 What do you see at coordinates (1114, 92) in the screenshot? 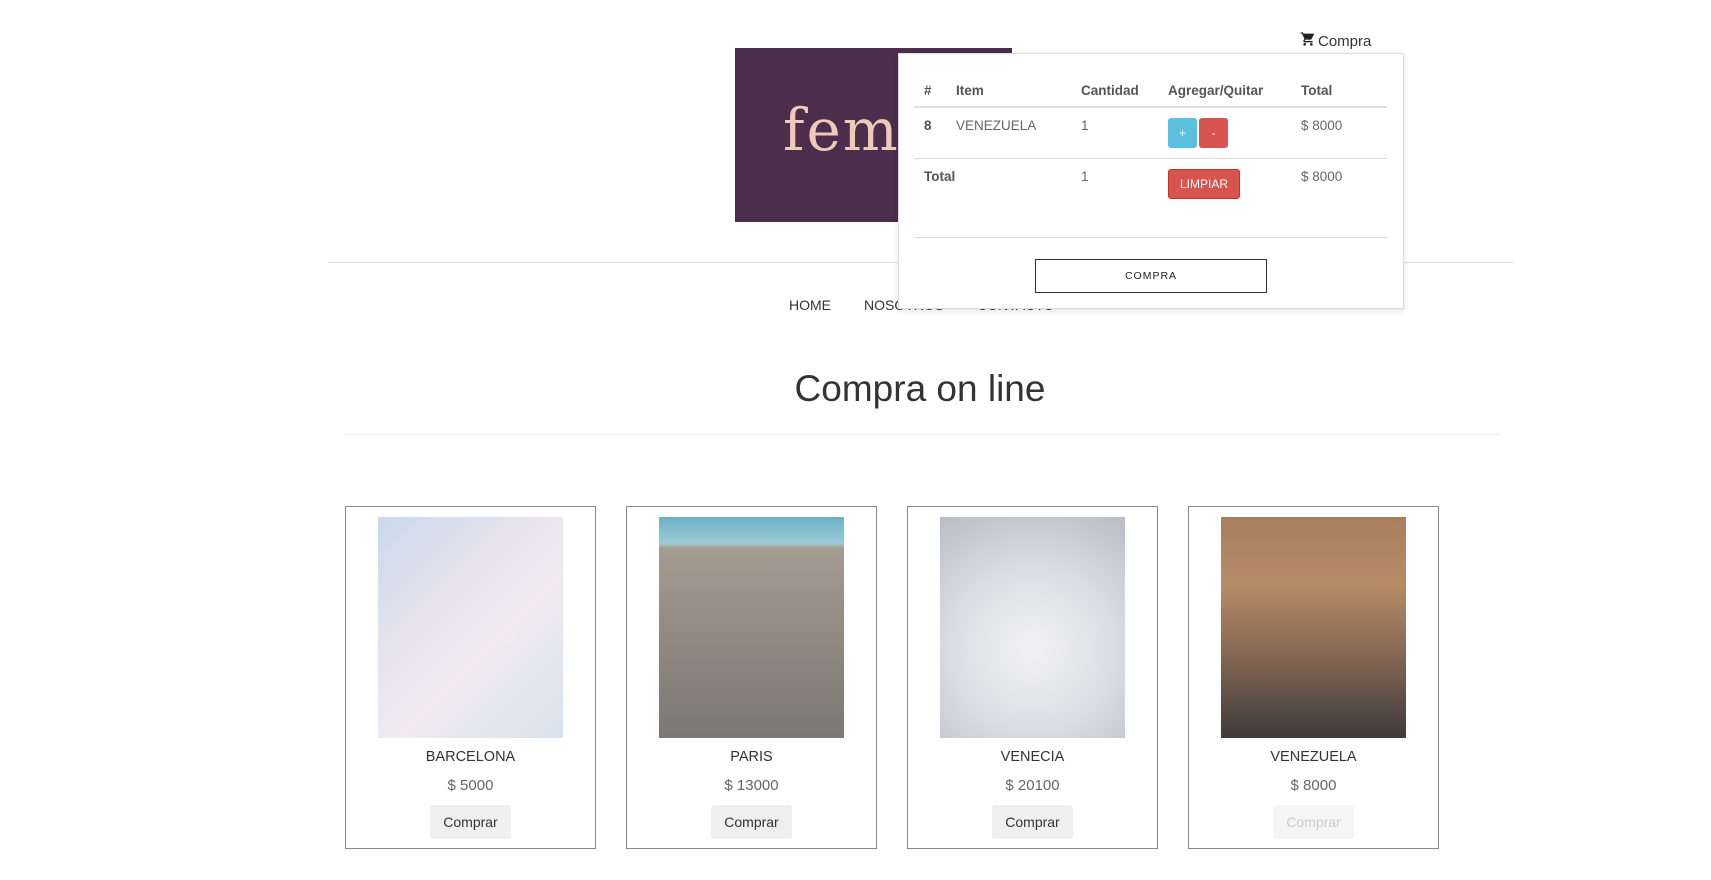
I see `col-quantity: Cantidad` at bounding box center [1114, 92].